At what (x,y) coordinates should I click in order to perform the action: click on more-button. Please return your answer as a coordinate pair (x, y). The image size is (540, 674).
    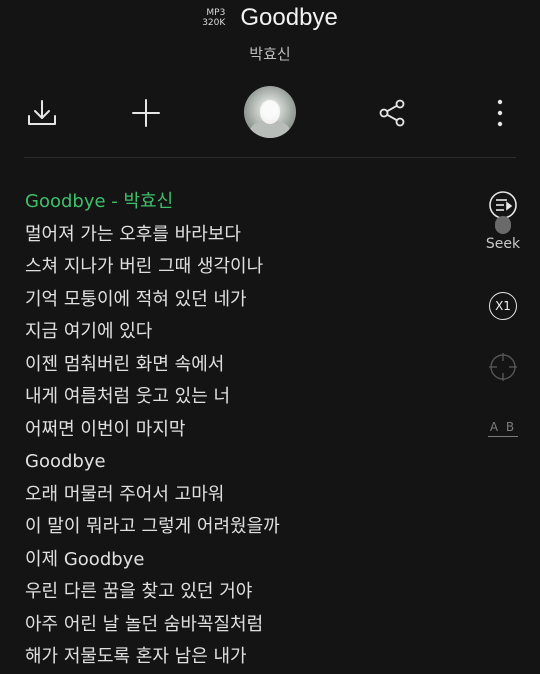
    Looking at the image, I should click on (500, 113).